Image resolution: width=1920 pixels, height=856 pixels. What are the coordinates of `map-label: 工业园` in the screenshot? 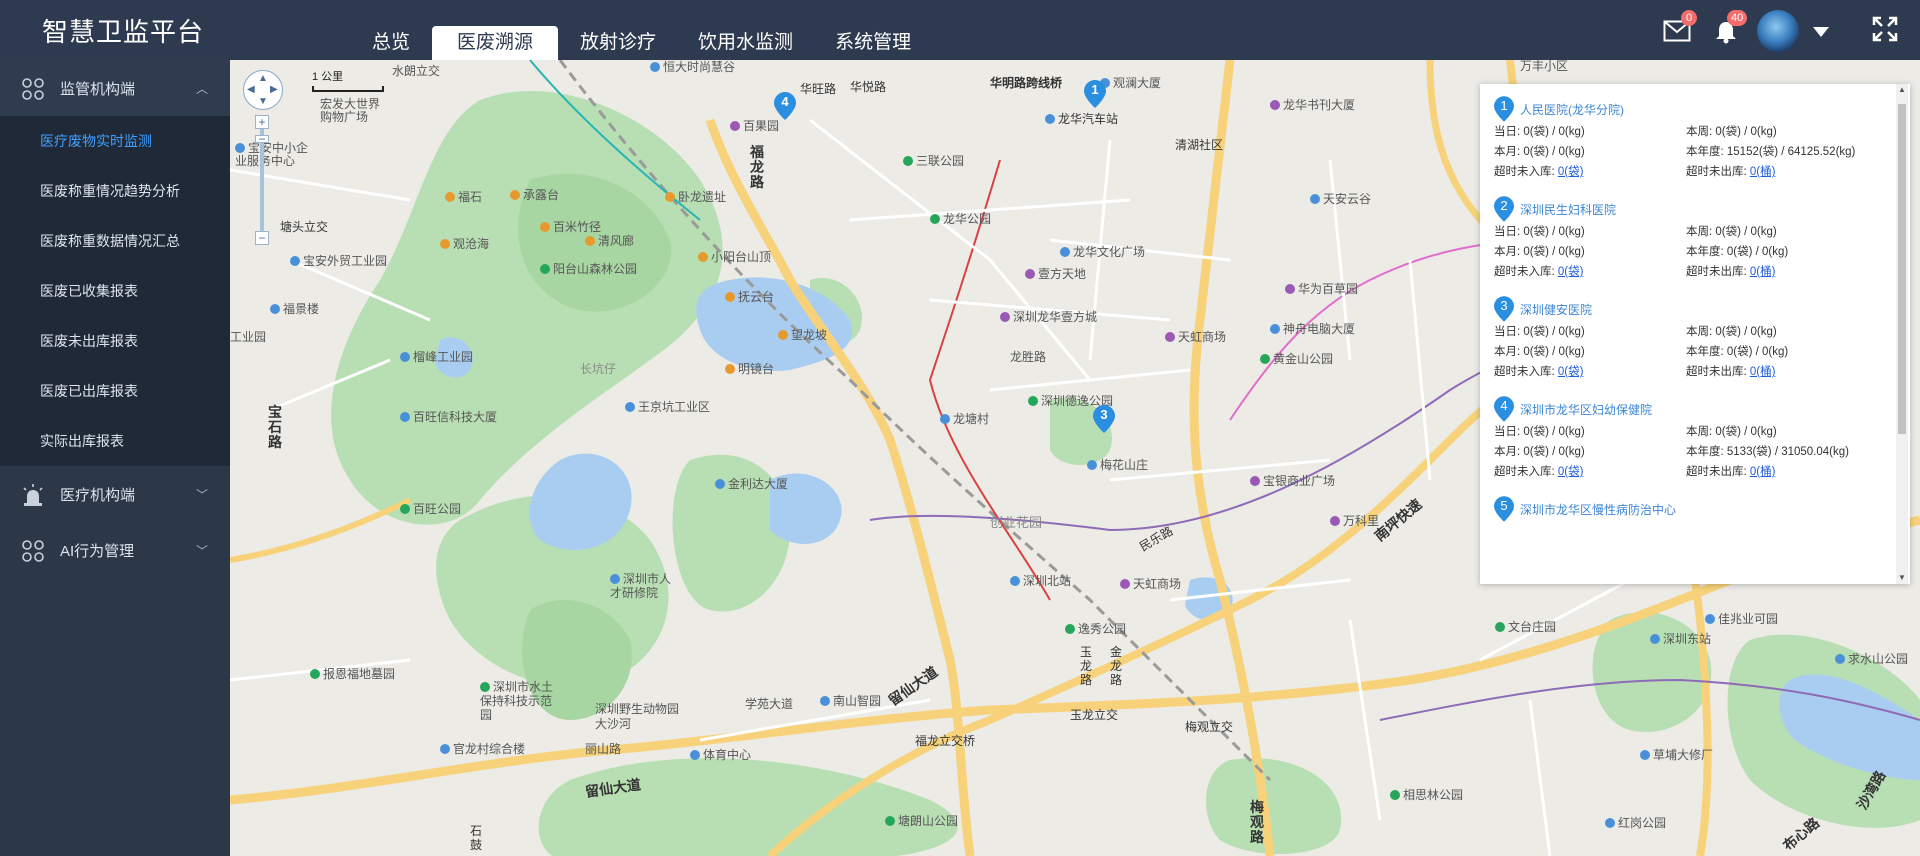 It's located at (248, 337).